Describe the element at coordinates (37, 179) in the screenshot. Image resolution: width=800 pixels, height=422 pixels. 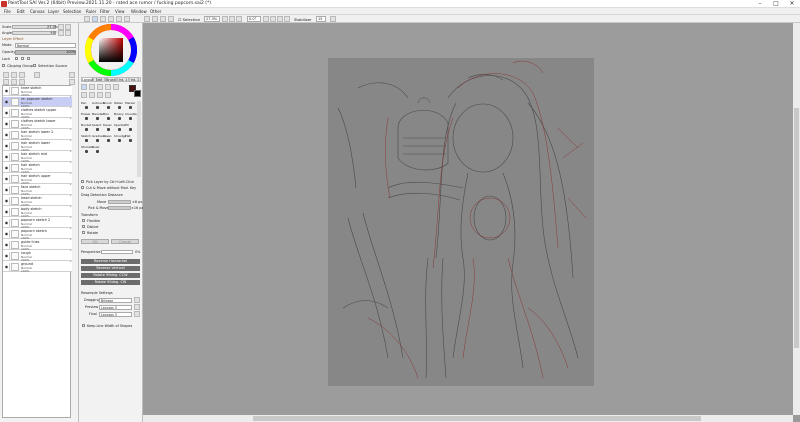
I see `layer-row: ◉ hair sketch upper Normal 100%` at that location.